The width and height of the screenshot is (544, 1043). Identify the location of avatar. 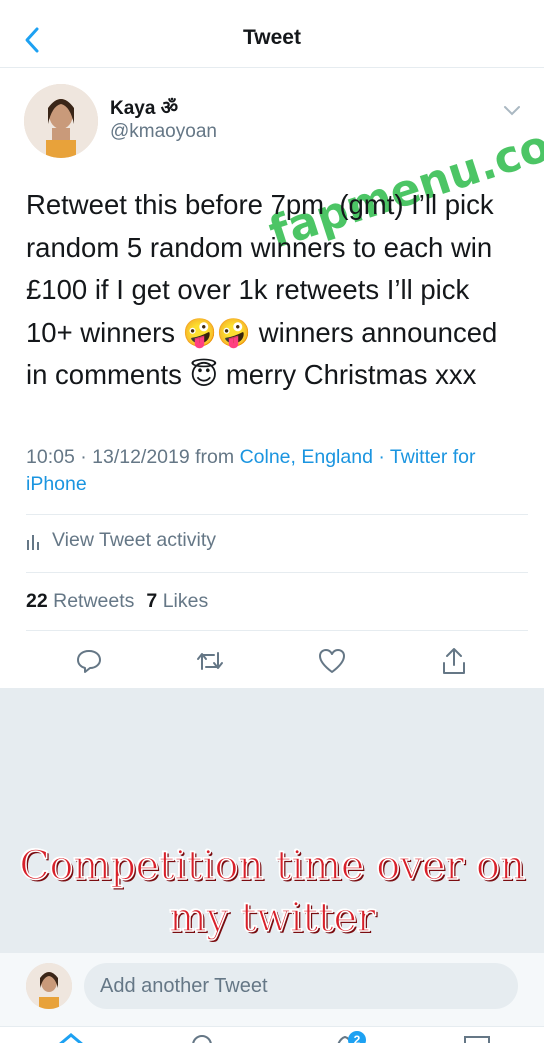
(61, 121).